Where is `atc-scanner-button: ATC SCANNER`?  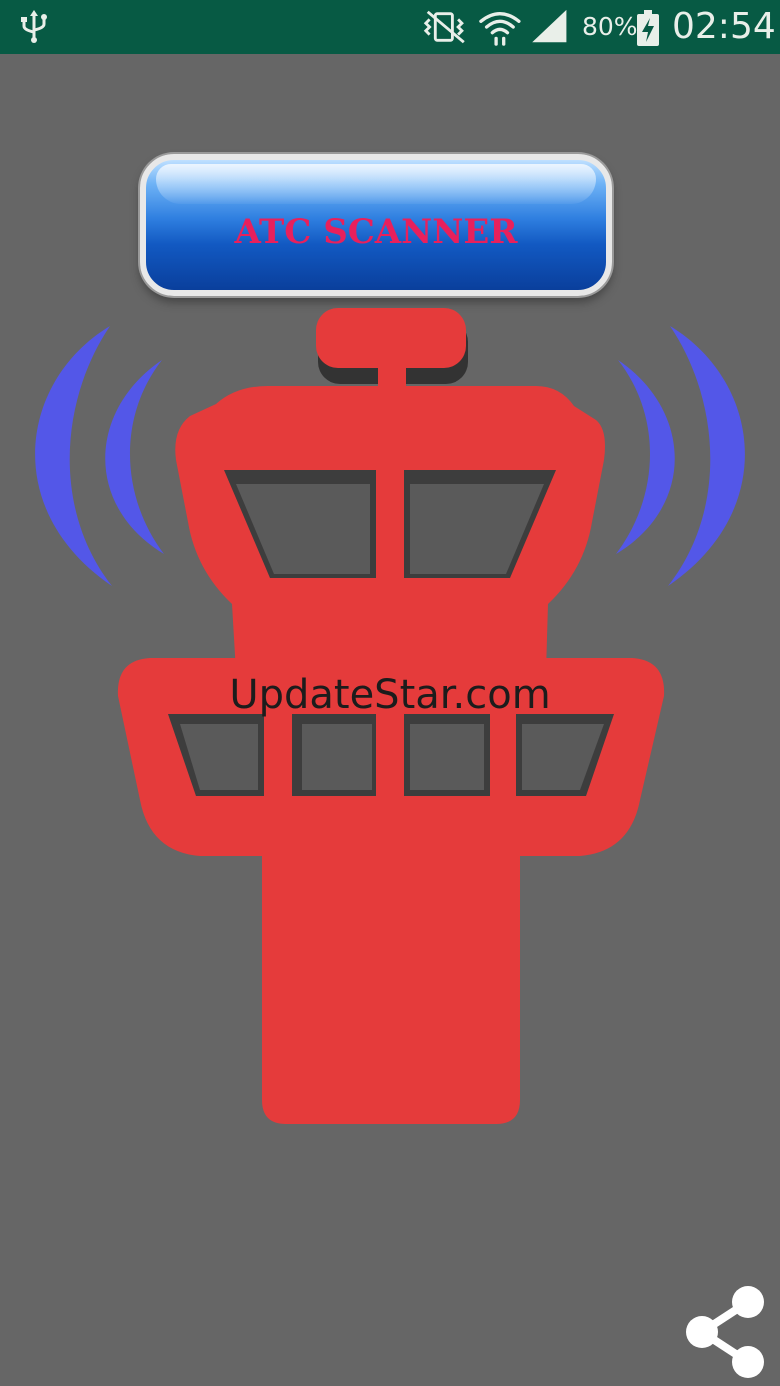
atc-scanner-button: ATC SCANNER is located at coordinates (376, 225).